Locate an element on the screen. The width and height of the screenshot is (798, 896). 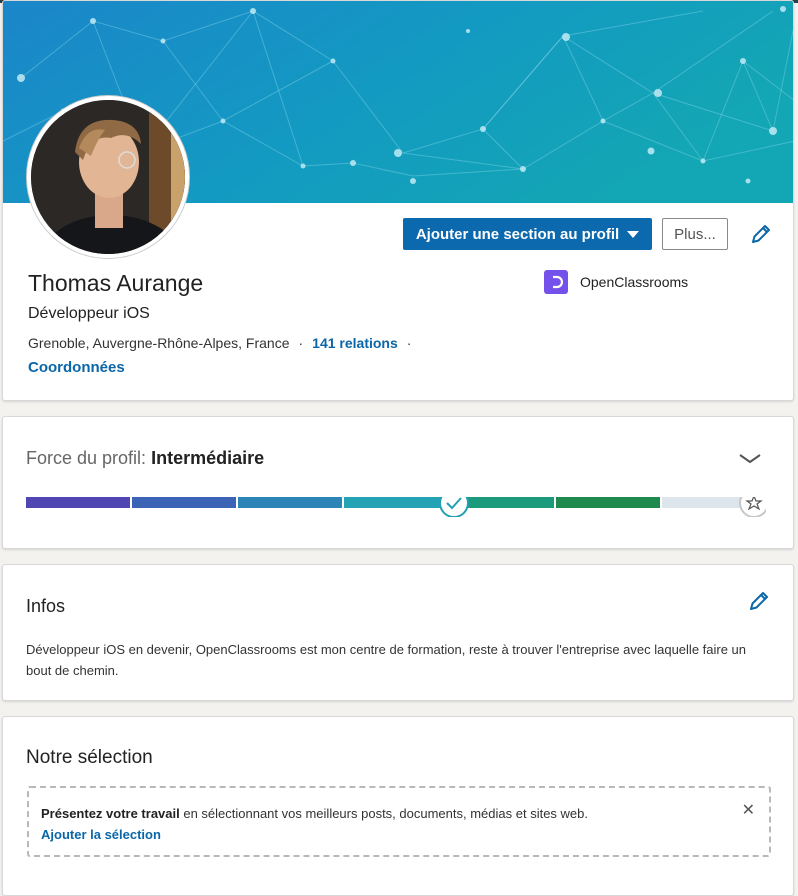
star-icon is located at coordinates (752, 507).